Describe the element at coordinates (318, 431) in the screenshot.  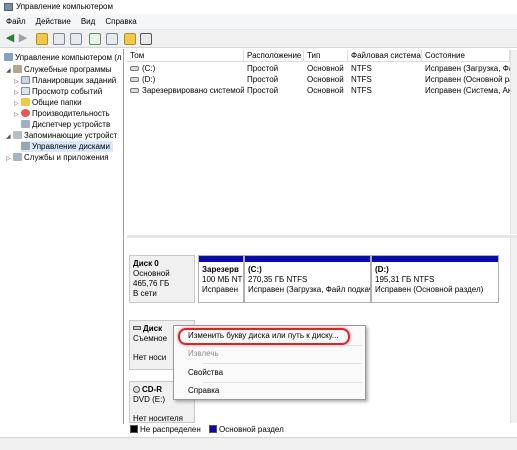
I see `legend: Не распределен Основной раздел` at that location.